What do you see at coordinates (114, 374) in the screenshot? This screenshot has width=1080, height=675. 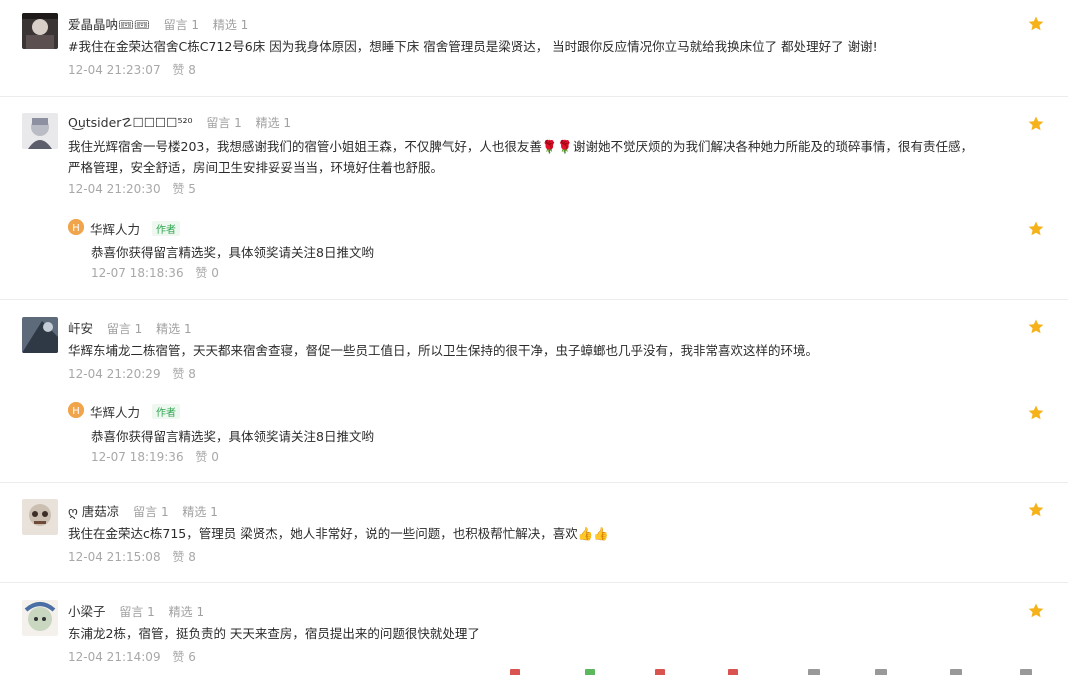 I see `comment-time: 12-04 21:20:29` at bounding box center [114, 374].